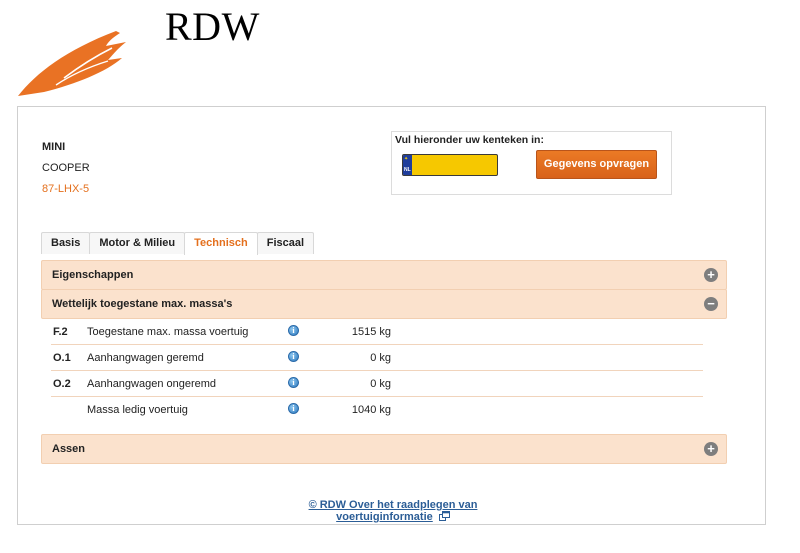  Describe the element at coordinates (371, 332) in the screenshot. I see `row-value: 1515 kg` at that location.